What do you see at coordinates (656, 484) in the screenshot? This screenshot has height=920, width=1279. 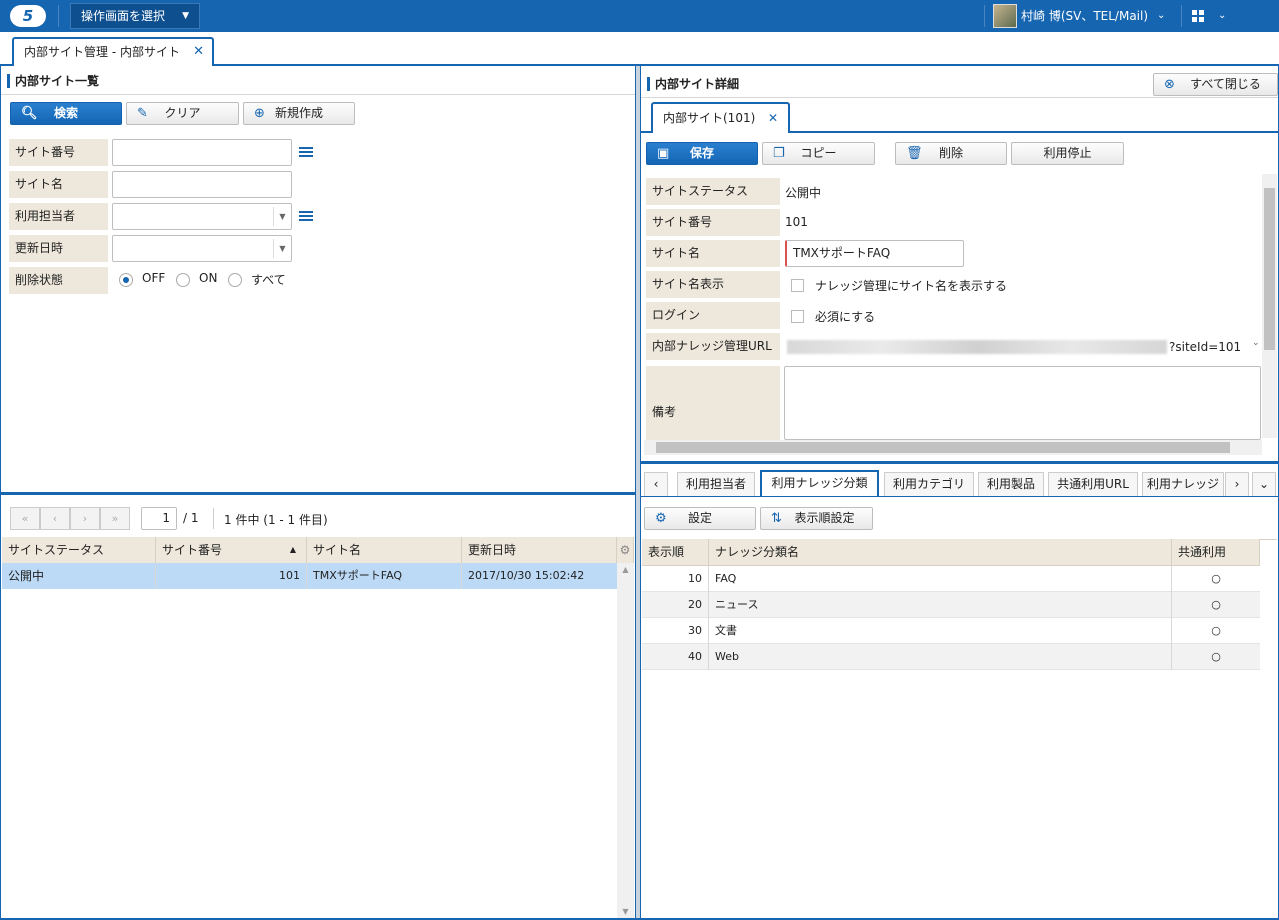 I see `subtab-scroll-left: ‹` at bounding box center [656, 484].